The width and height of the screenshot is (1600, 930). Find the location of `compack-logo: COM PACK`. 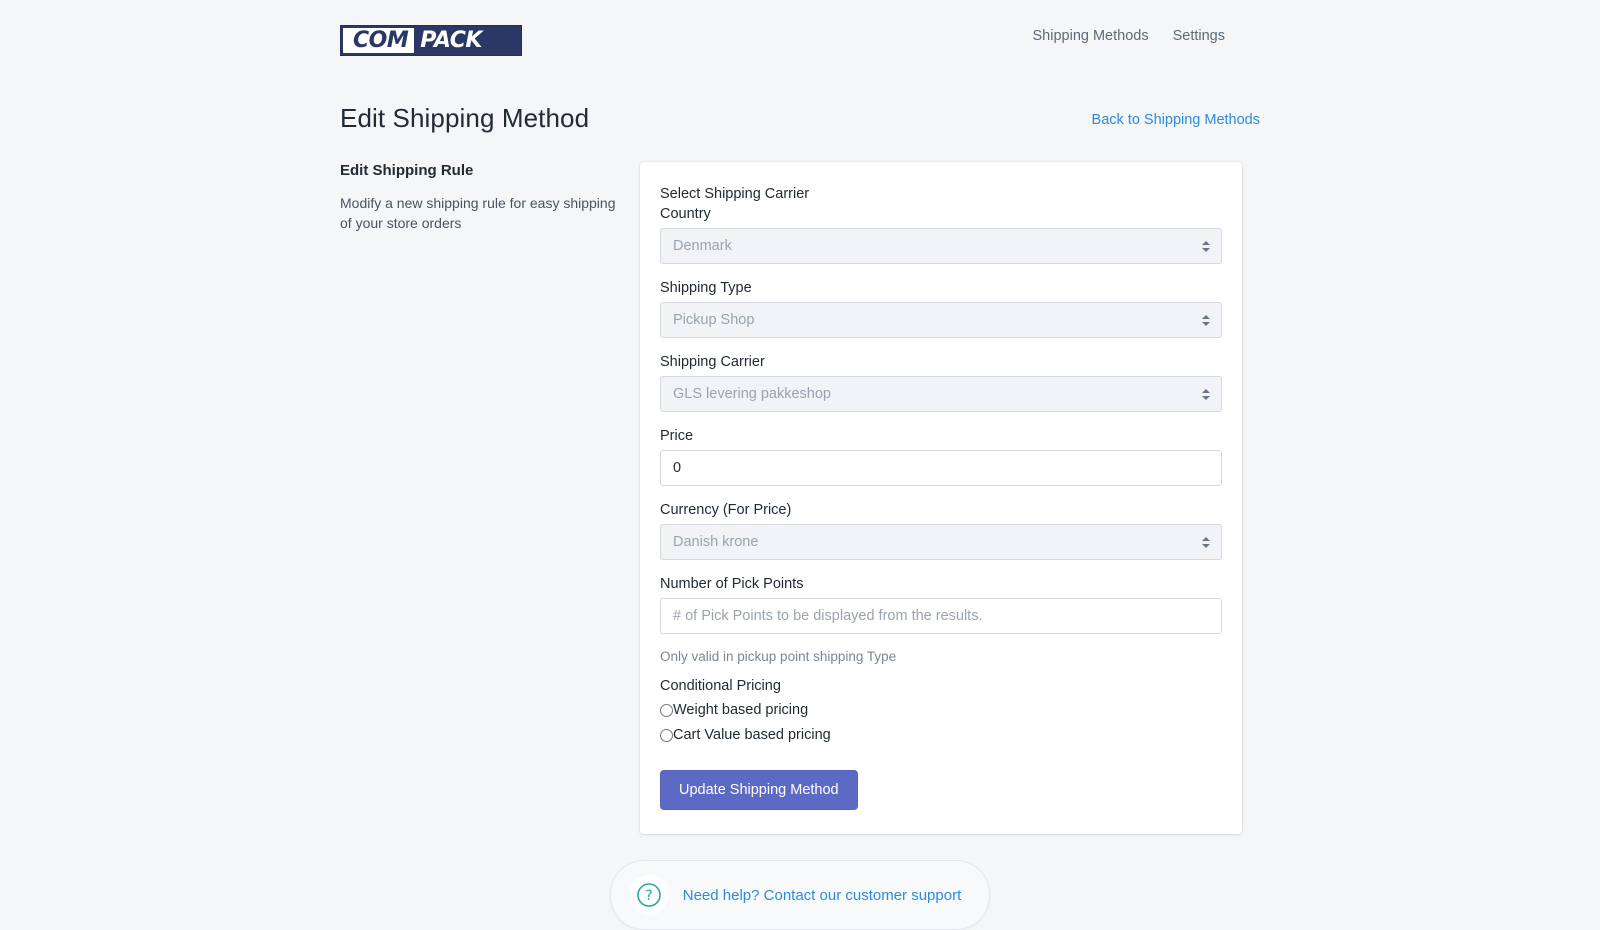

compack-logo: COM PACK is located at coordinates (431, 40).